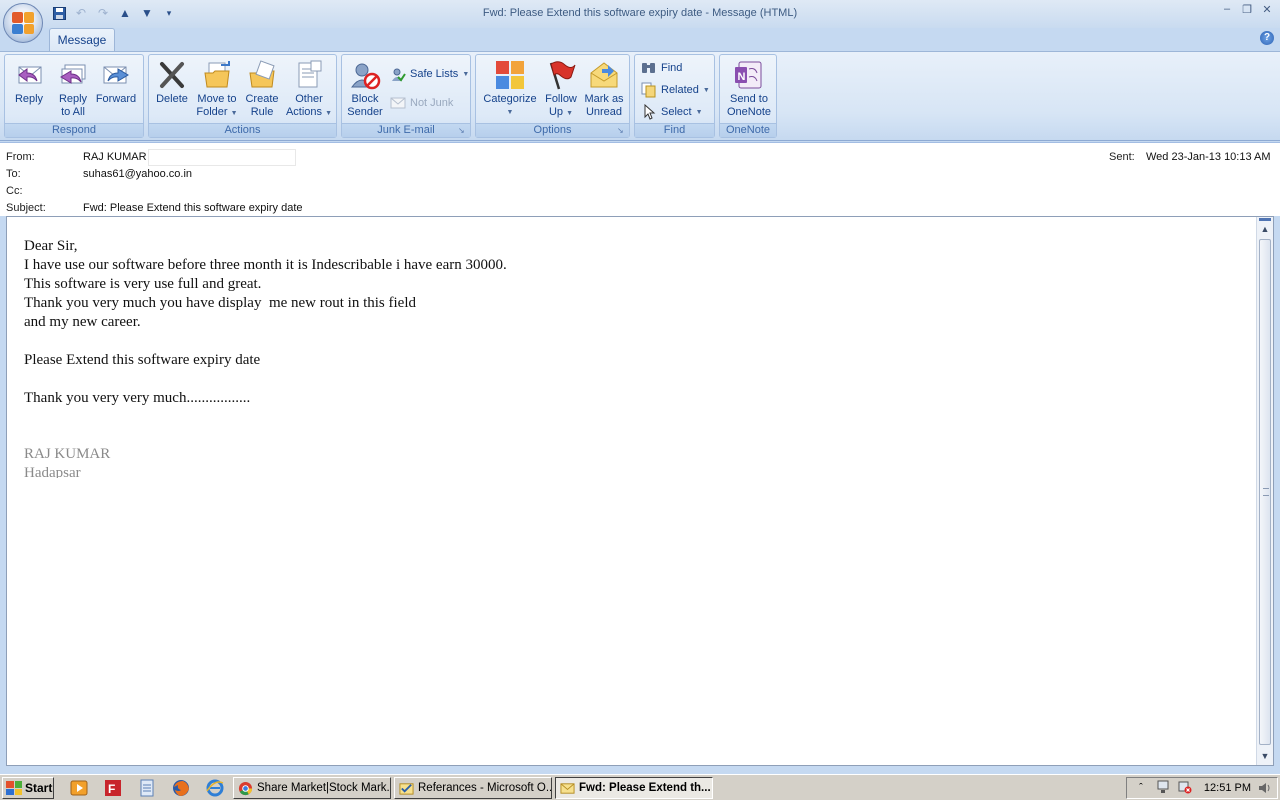 The height and width of the screenshot is (800, 1280). I want to click on group-label-actions: Actions, so click(242, 130).